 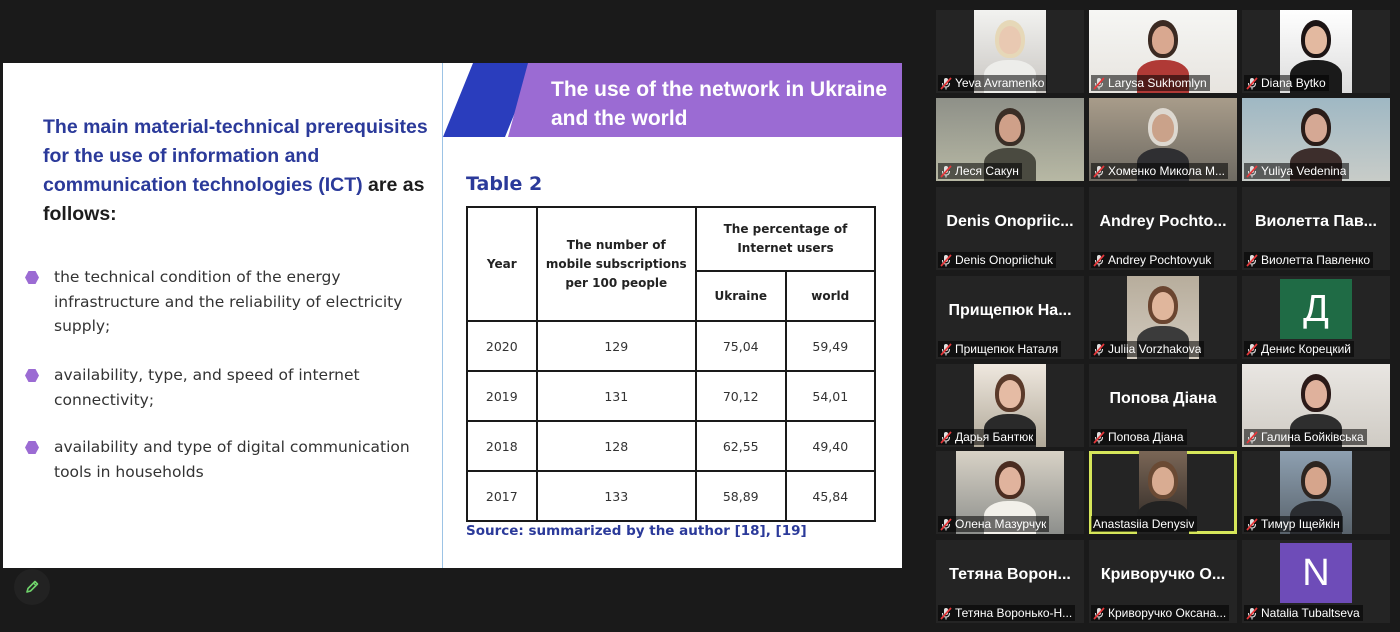 What do you see at coordinates (1310, 613) in the screenshot?
I see `participant-name: Natalia Tubaltseva` at bounding box center [1310, 613].